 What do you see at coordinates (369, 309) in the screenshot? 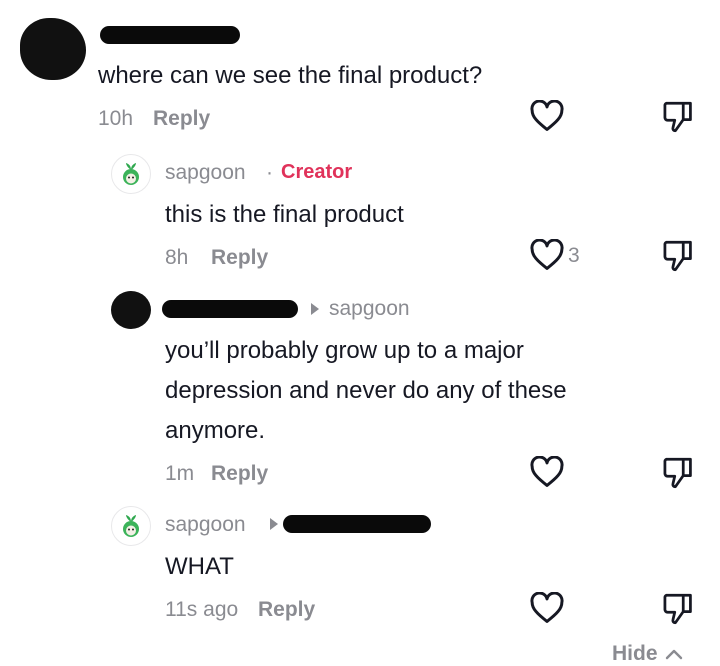
I see `reply-to-username: sapgoon` at bounding box center [369, 309].